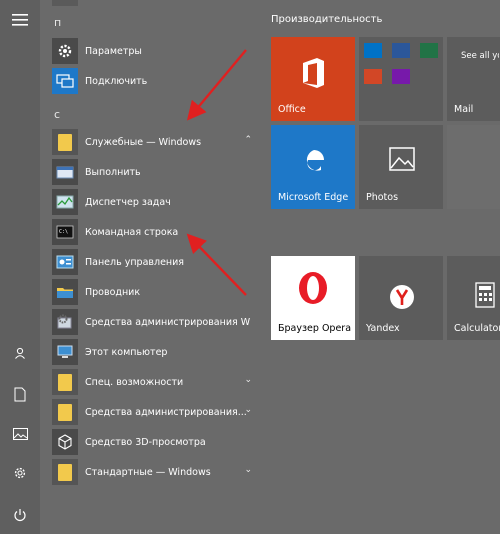  Describe the element at coordinates (216, 264) in the screenshot. I see `annotation-arrow-command-prompt` at that location.